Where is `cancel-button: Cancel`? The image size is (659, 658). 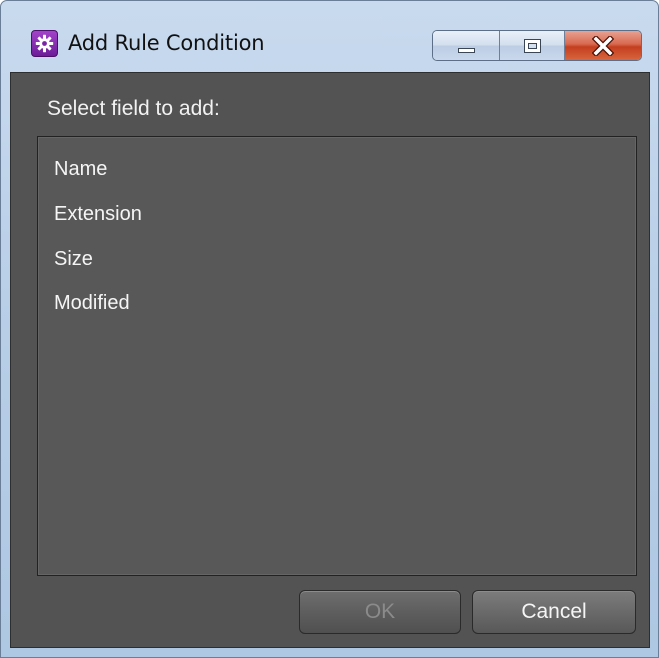
cancel-button: Cancel is located at coordinates (554, 612).